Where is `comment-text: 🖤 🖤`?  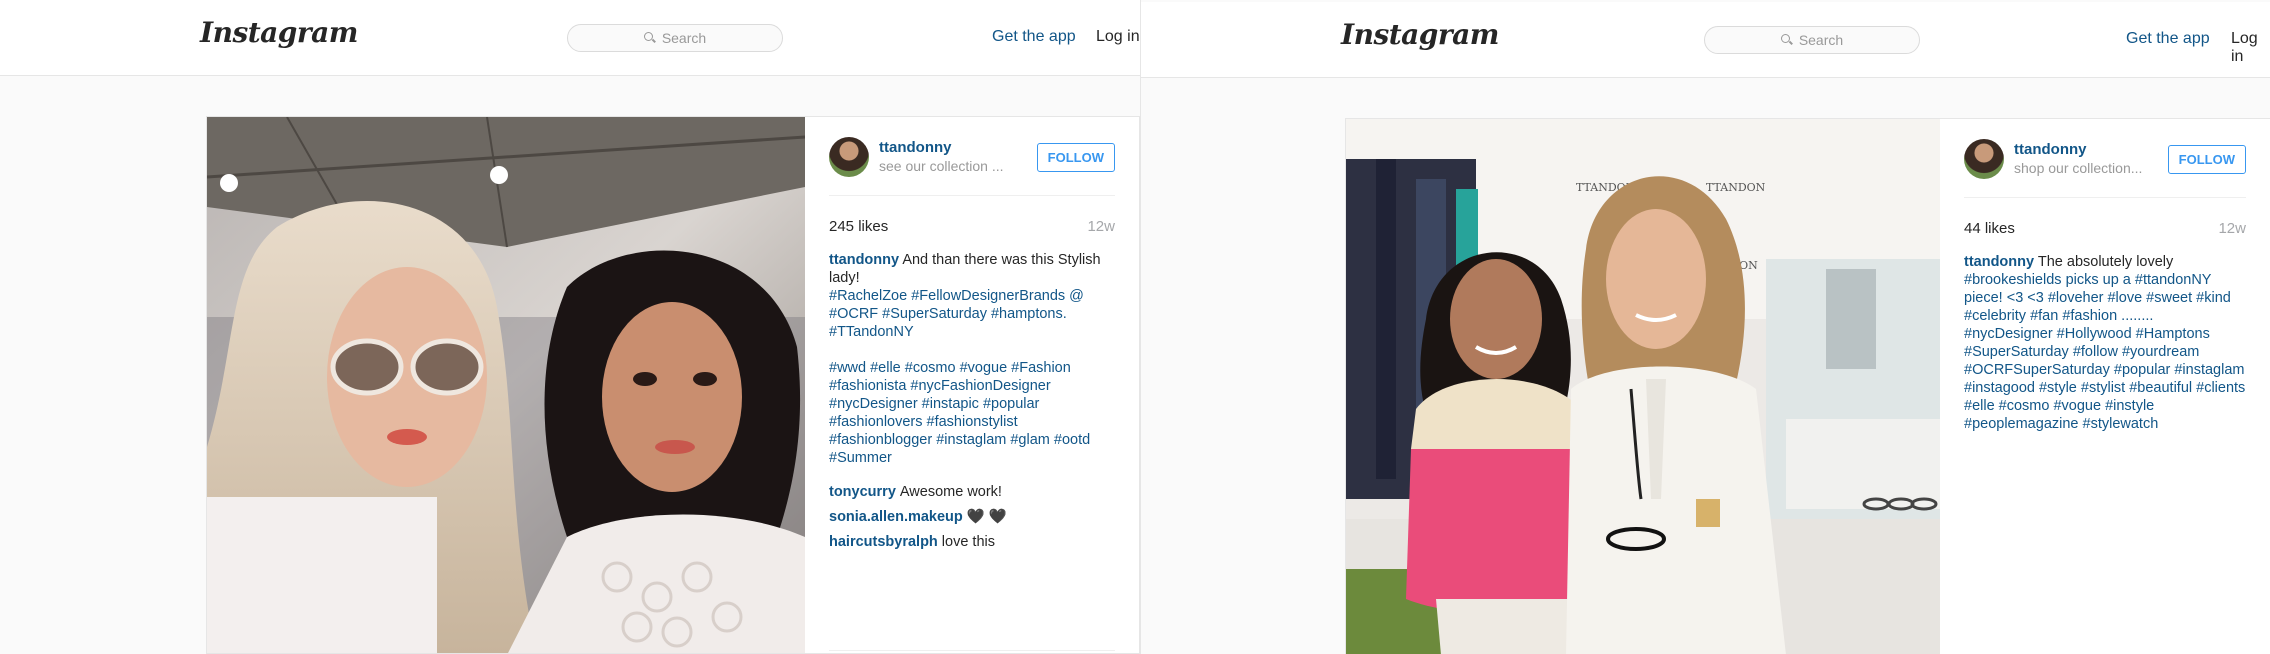
comment-text: 🖤 🖤 is located at coordinates (986, 517).